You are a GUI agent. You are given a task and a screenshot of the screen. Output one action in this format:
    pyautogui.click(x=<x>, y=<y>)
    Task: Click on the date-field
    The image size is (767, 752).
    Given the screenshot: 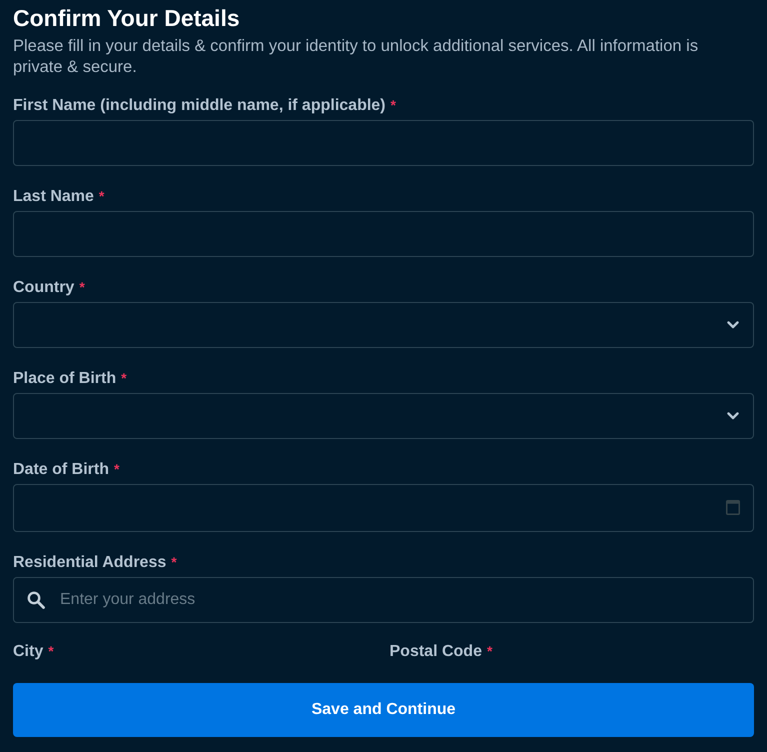 What is the action you would take?
    pyautogui.click(x=383, y=508)
    